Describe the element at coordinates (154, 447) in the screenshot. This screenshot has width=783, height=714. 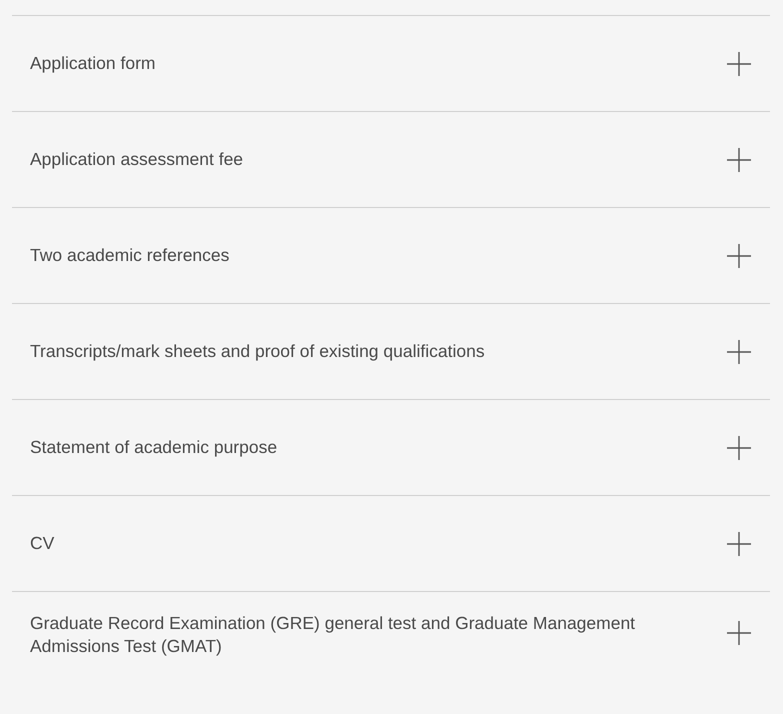
I see `accordion-title: Statement of academic purpose` at that location.